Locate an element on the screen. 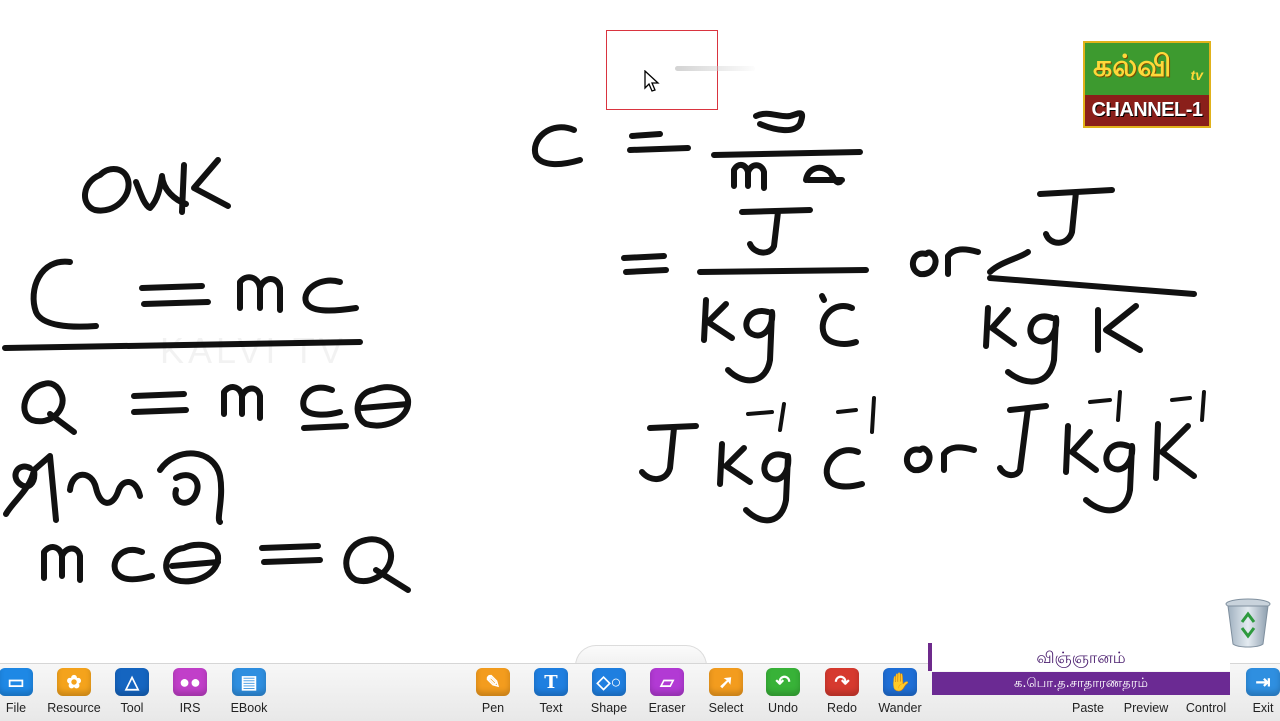 The height and width of the screenshot is (721, 1280). tool-pen-button: ✎ Pen is located at coordinates (493, 693).